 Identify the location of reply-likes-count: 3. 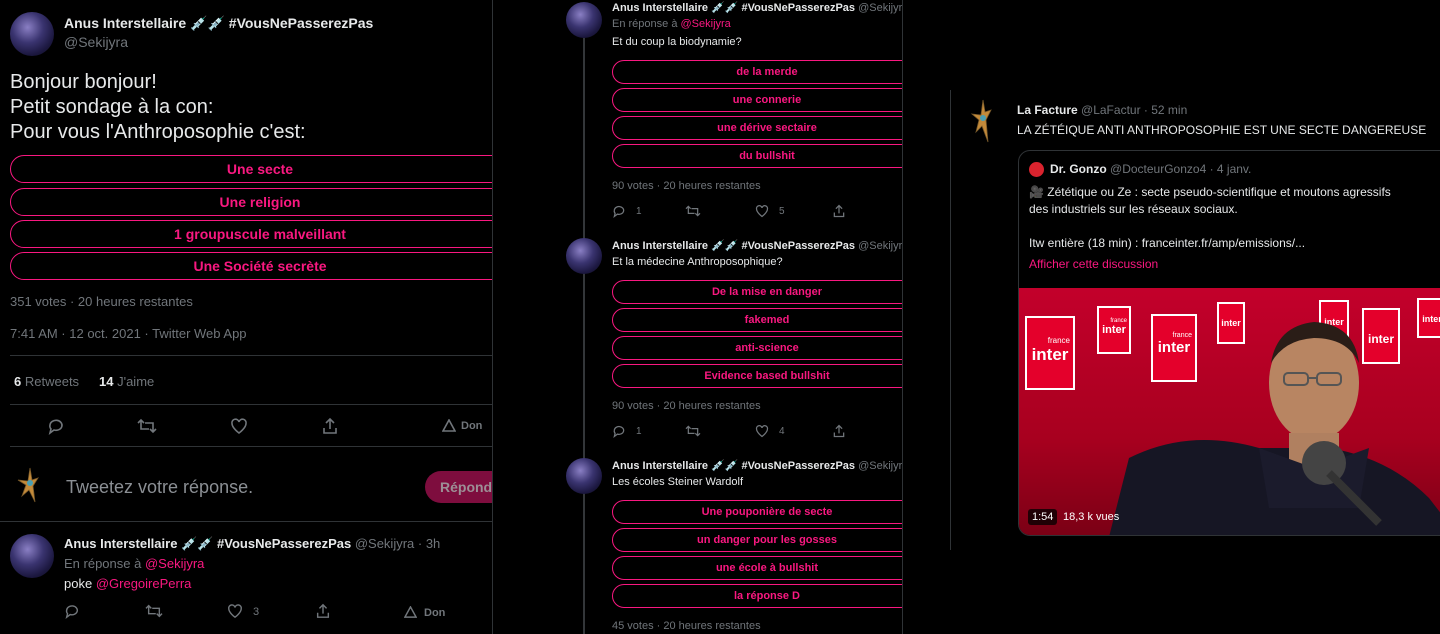
(256, 612).